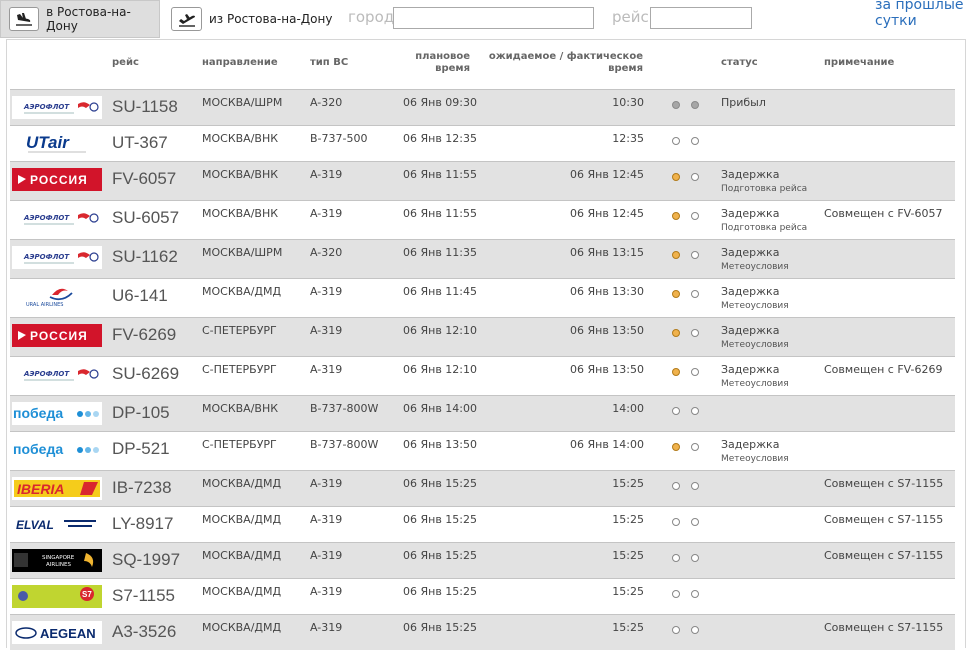  I want to click on expected-time: 06 Янв 14:00, so click(606, 444).